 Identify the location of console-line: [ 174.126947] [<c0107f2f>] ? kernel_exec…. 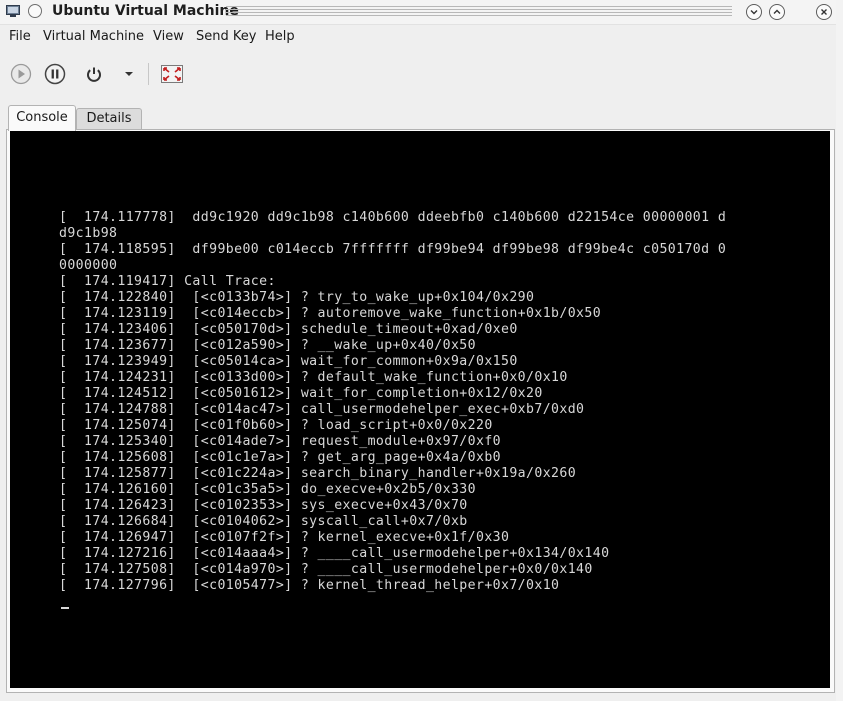
(284, 537).